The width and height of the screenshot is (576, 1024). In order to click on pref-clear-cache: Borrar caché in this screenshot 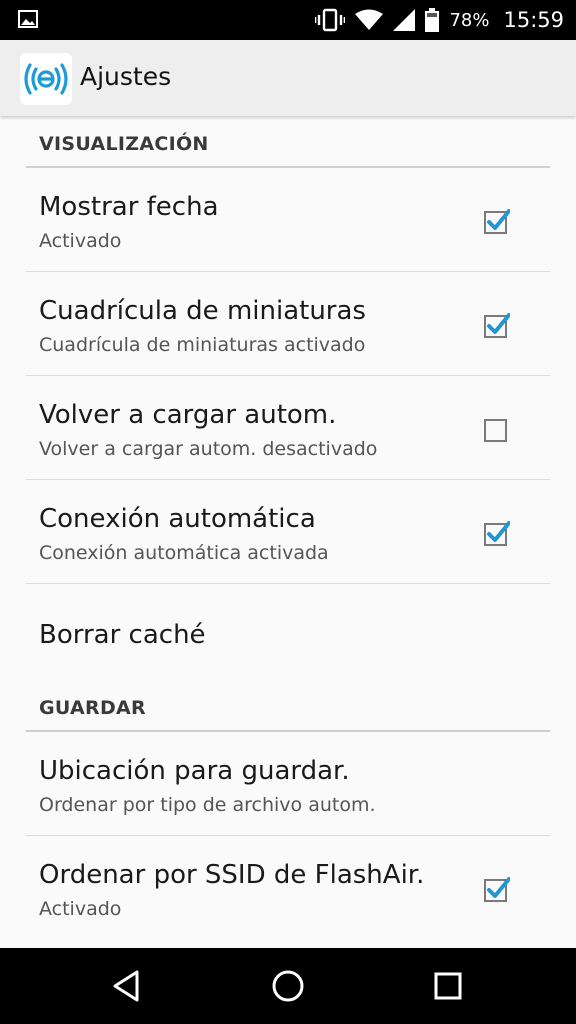, I will do `click(288, 636)`.